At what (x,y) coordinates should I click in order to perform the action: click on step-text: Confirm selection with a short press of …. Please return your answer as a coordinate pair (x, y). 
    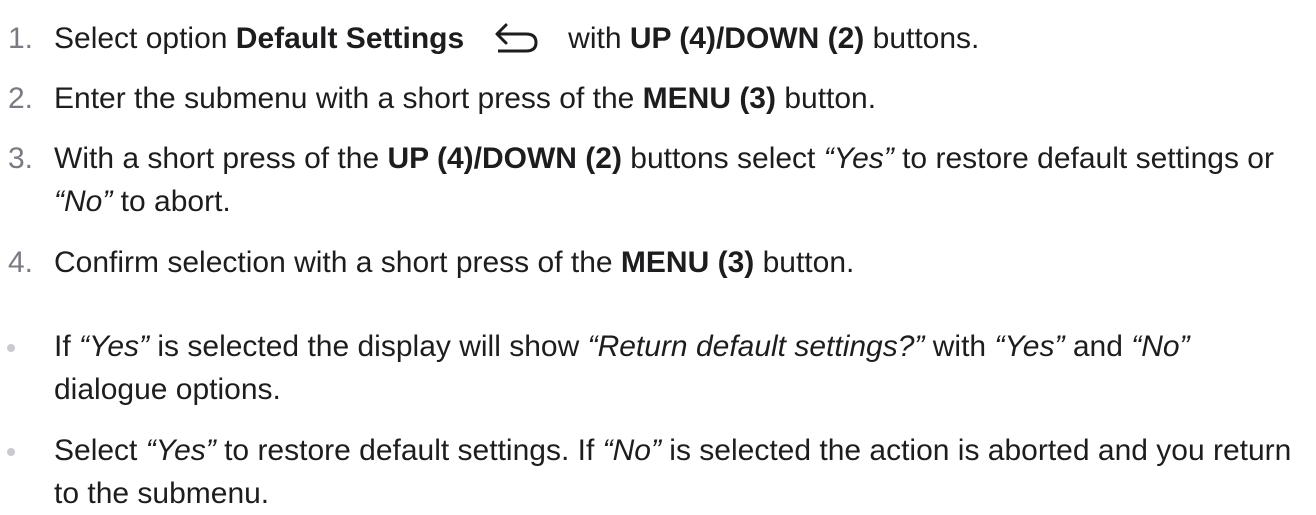
    Looking at the image, I should click on (454, 262).